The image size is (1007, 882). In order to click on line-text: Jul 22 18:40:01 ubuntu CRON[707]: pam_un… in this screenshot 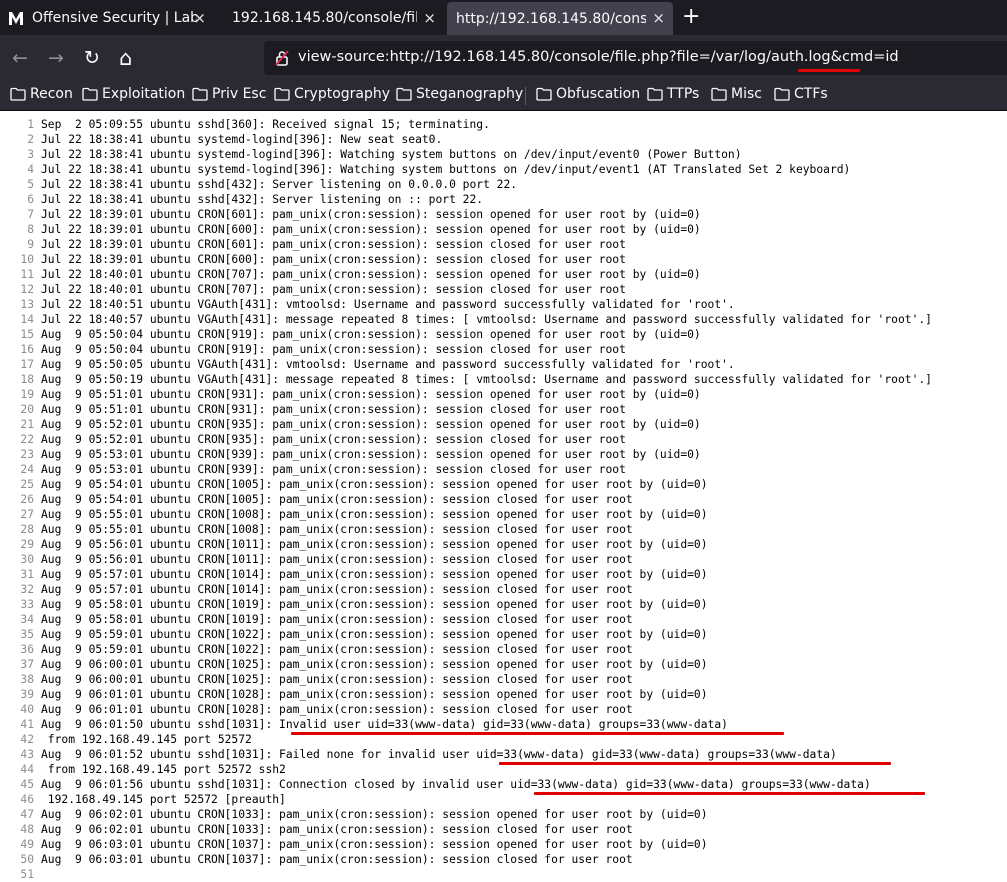, I will do `click(333, 289)`.